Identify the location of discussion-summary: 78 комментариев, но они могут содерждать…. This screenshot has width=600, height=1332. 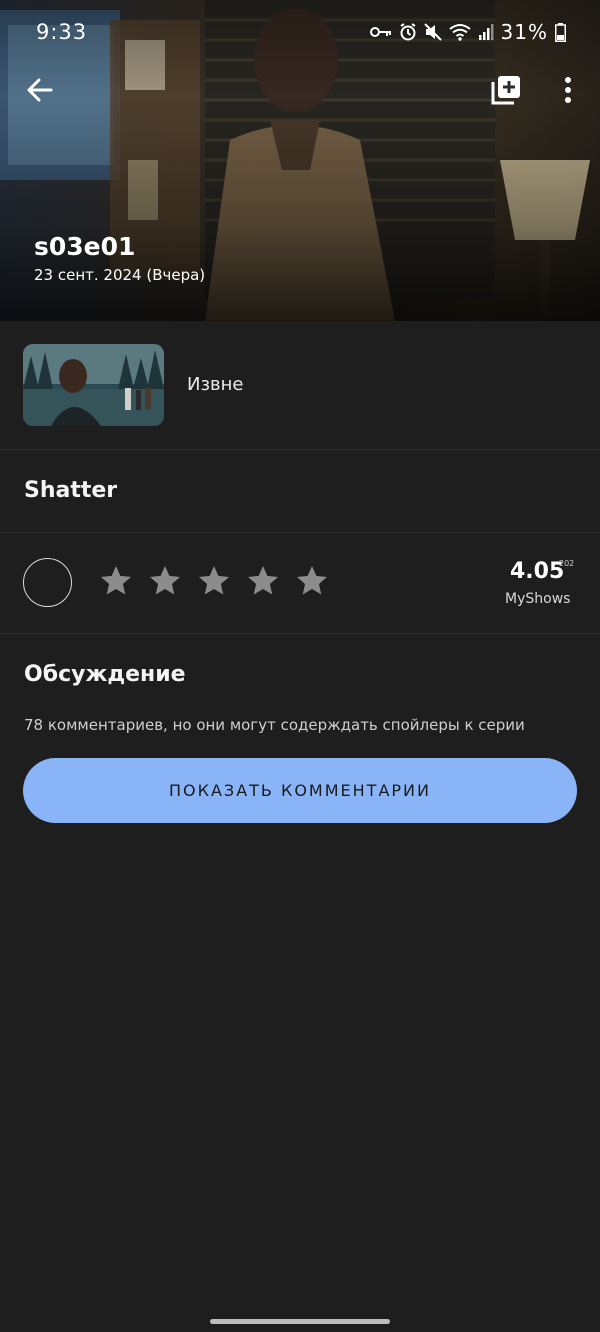
(274, 725).